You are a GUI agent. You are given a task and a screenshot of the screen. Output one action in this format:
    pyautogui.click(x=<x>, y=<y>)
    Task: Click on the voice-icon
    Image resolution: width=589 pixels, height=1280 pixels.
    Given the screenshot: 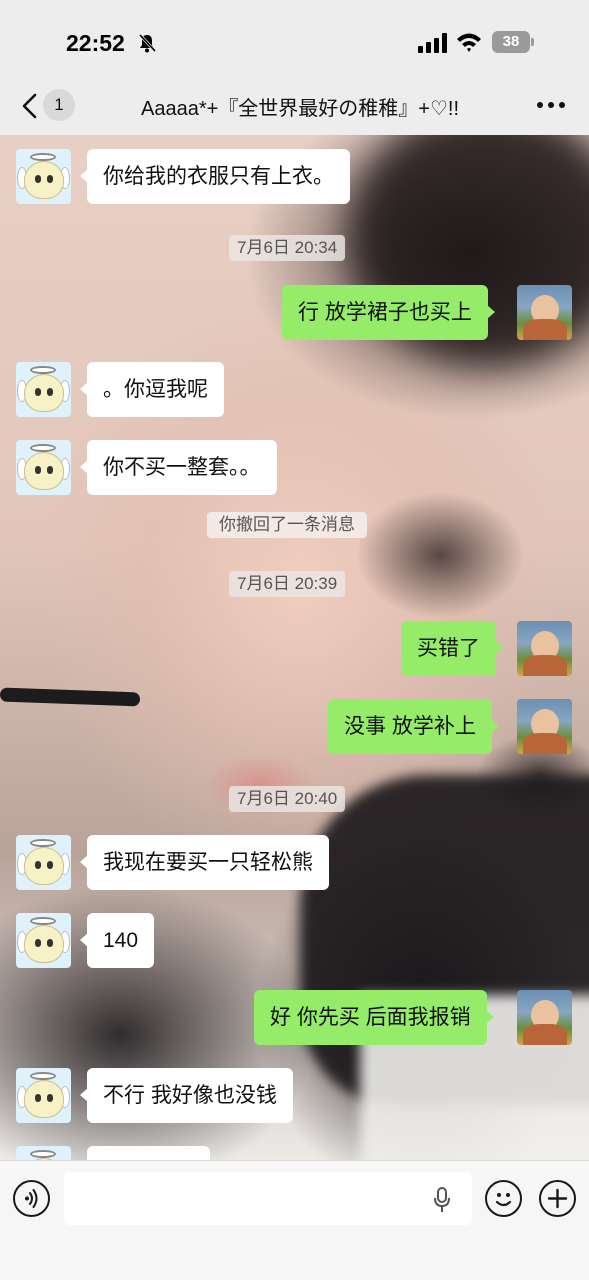 What is the action you would take?
    pyautogui.click(x=31, y=1198)
    